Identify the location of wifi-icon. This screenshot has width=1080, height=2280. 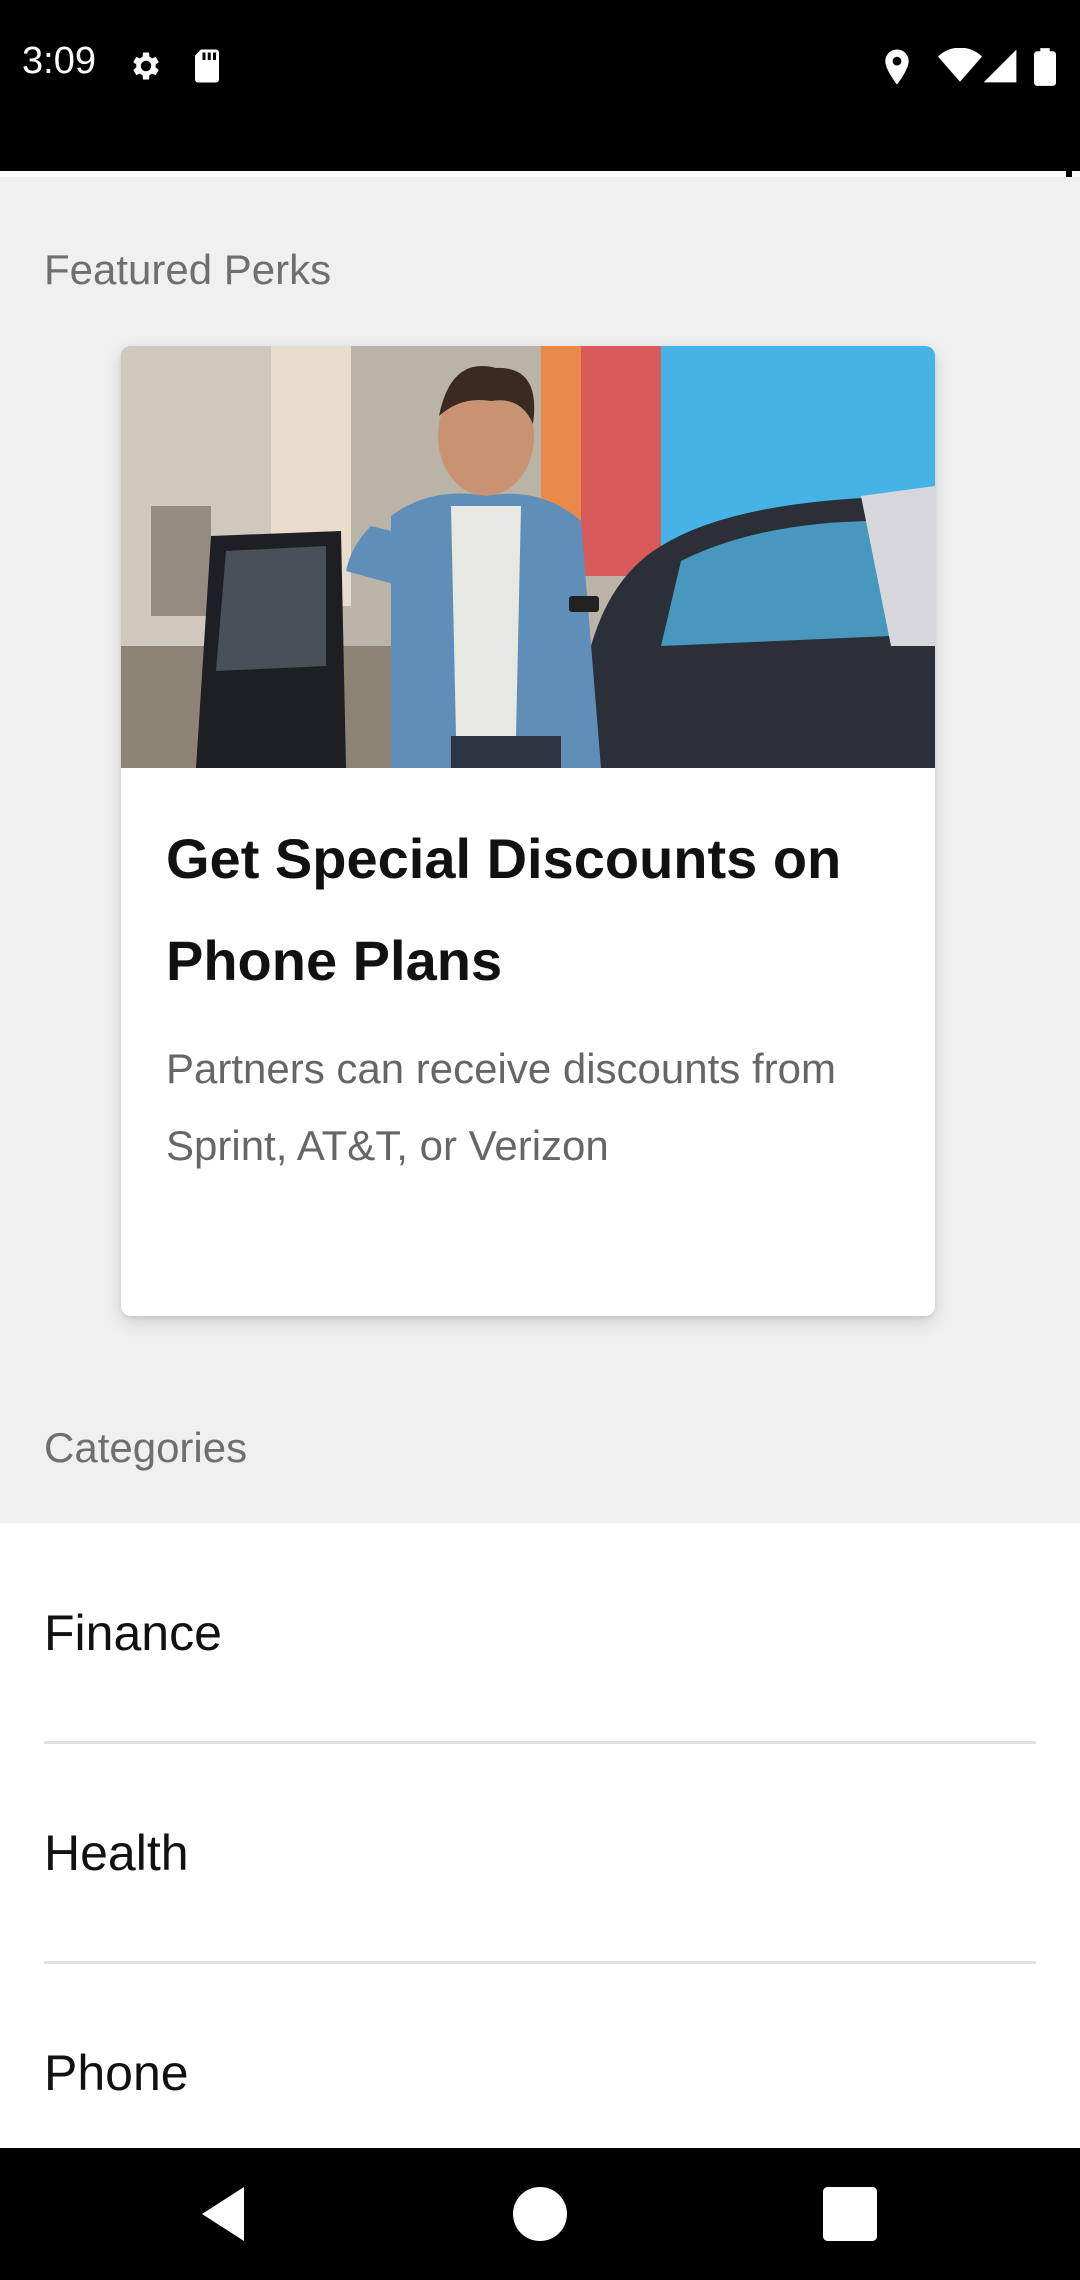
(960, 65).